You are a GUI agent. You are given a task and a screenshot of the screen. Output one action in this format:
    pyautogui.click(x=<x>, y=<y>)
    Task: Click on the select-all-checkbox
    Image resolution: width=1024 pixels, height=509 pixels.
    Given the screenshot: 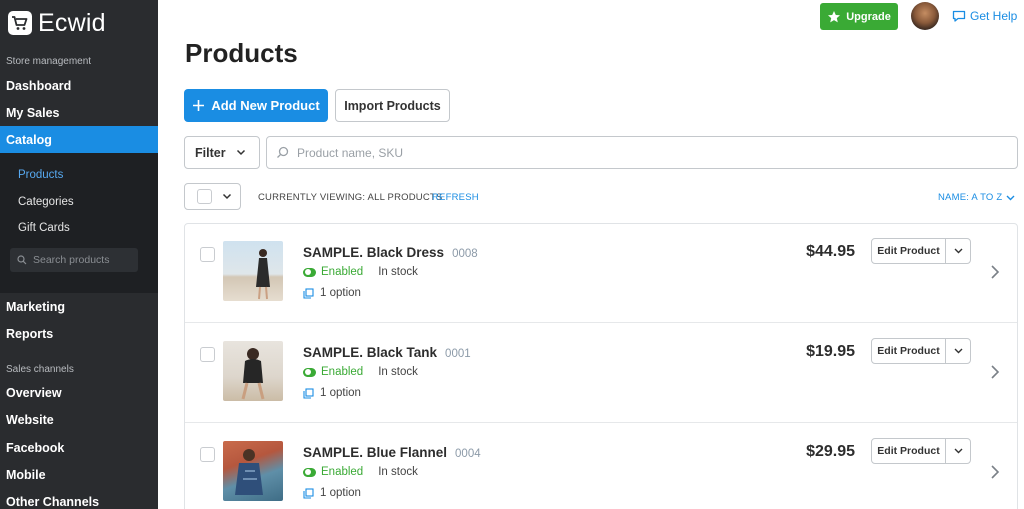 What is the action you would take?
    pyautogui.click(x=204, y=196)
    